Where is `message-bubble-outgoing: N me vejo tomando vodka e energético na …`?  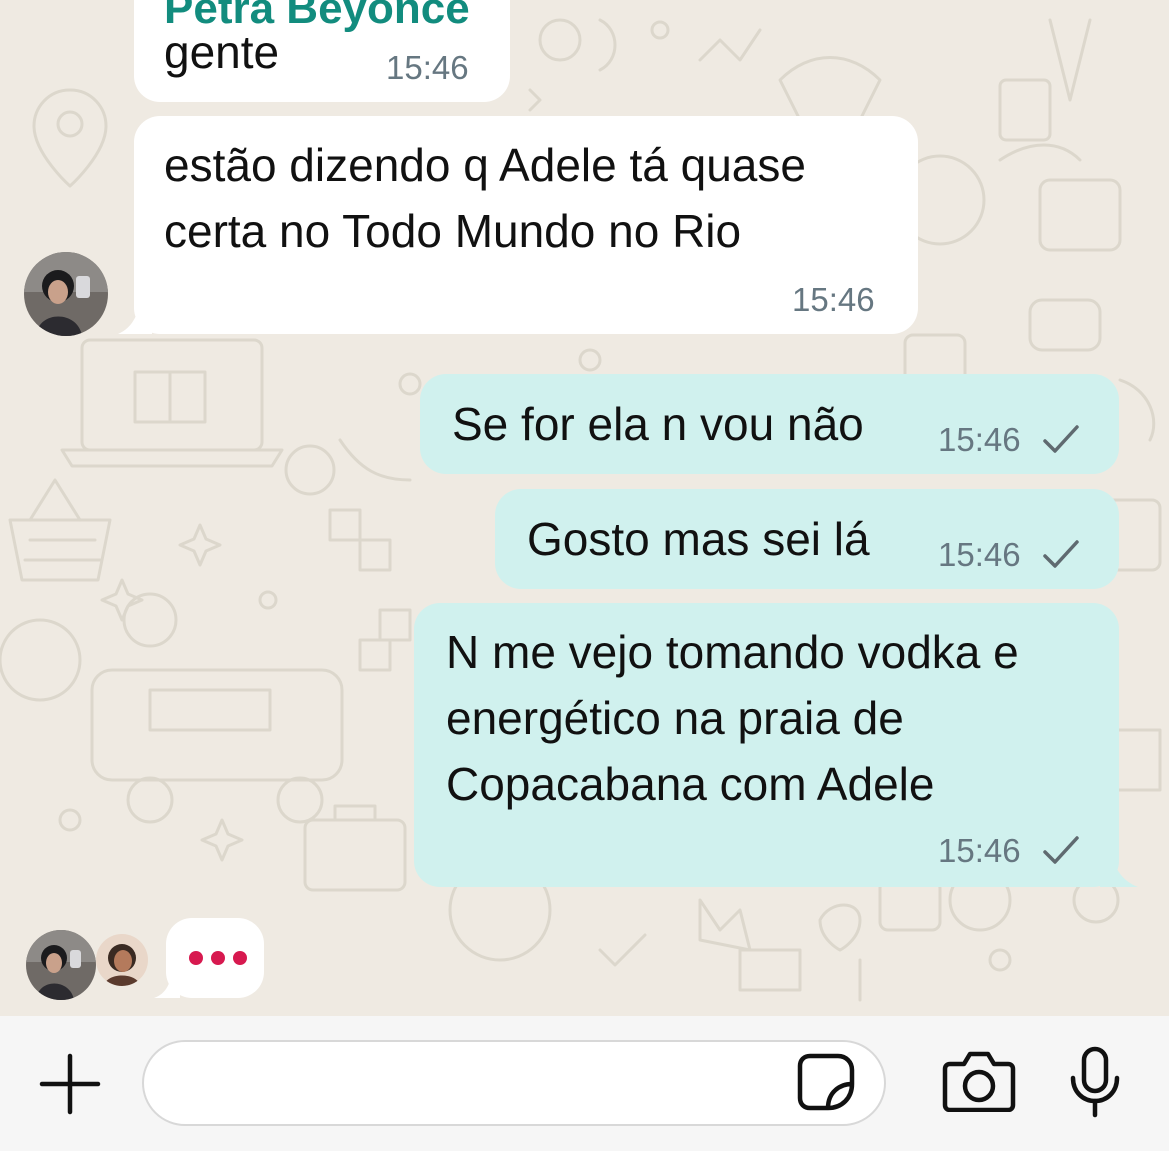
message-bubble-outgoing: N me vejo tomando vodka e energético na … is located at coordinates (766, 745).